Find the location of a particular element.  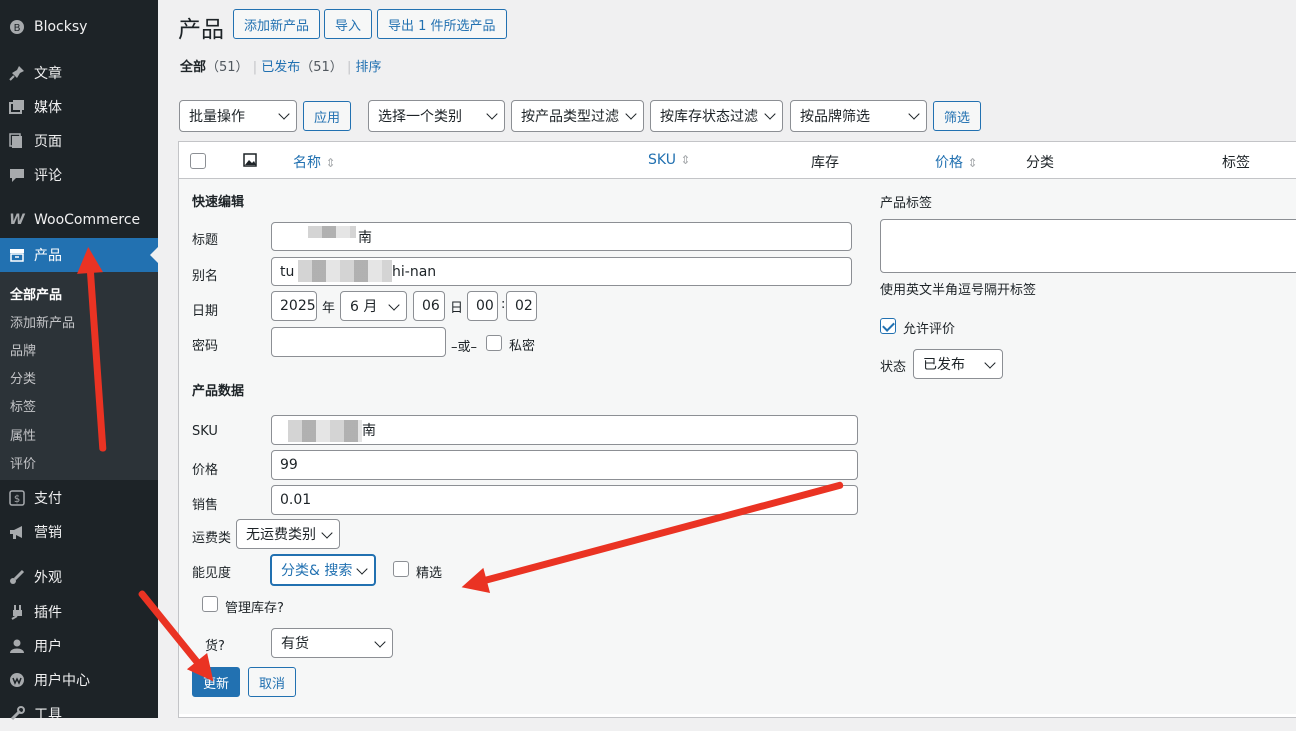

select-all-checkbox is located at coordinates (198, 161).